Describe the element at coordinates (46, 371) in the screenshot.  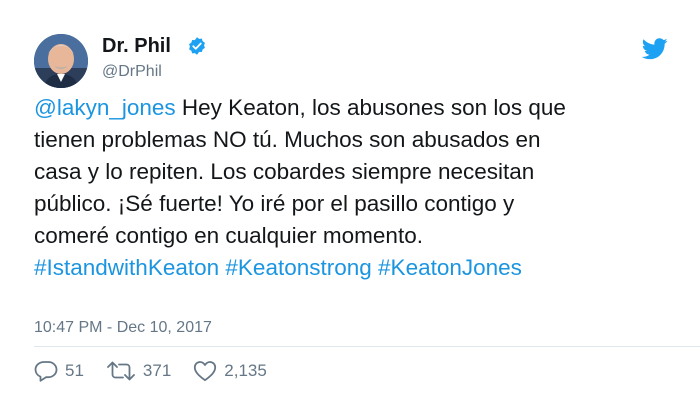
I see `reply-icon` at that location.